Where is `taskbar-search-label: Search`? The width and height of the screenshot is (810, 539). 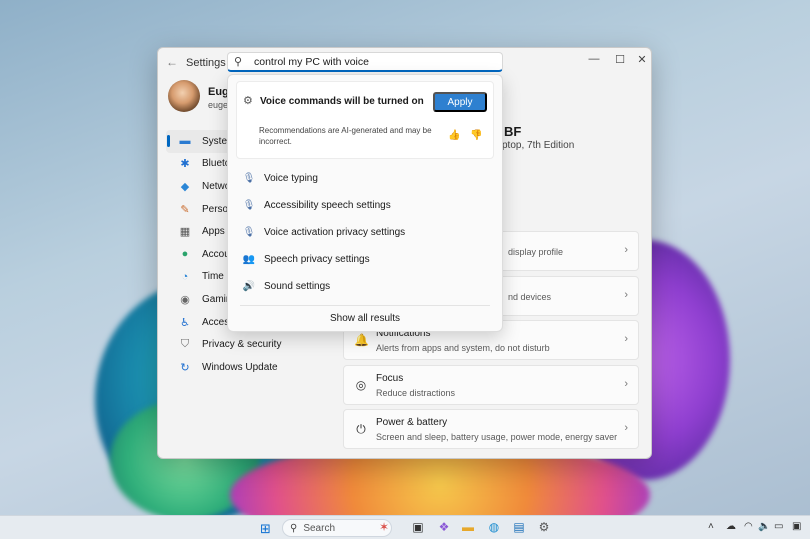 taskbar-search-label: Search is located at coordinates (319, 528).